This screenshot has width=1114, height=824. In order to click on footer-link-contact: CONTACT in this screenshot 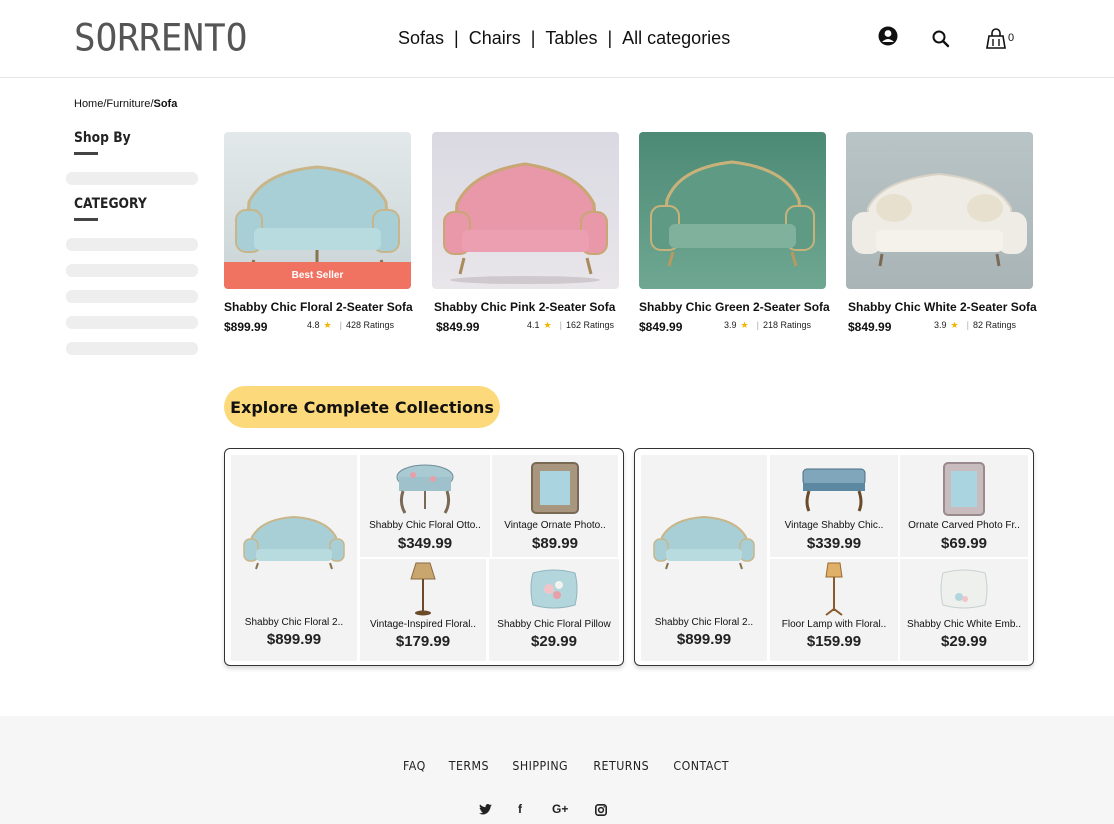, I will do `click(702, 766)`.